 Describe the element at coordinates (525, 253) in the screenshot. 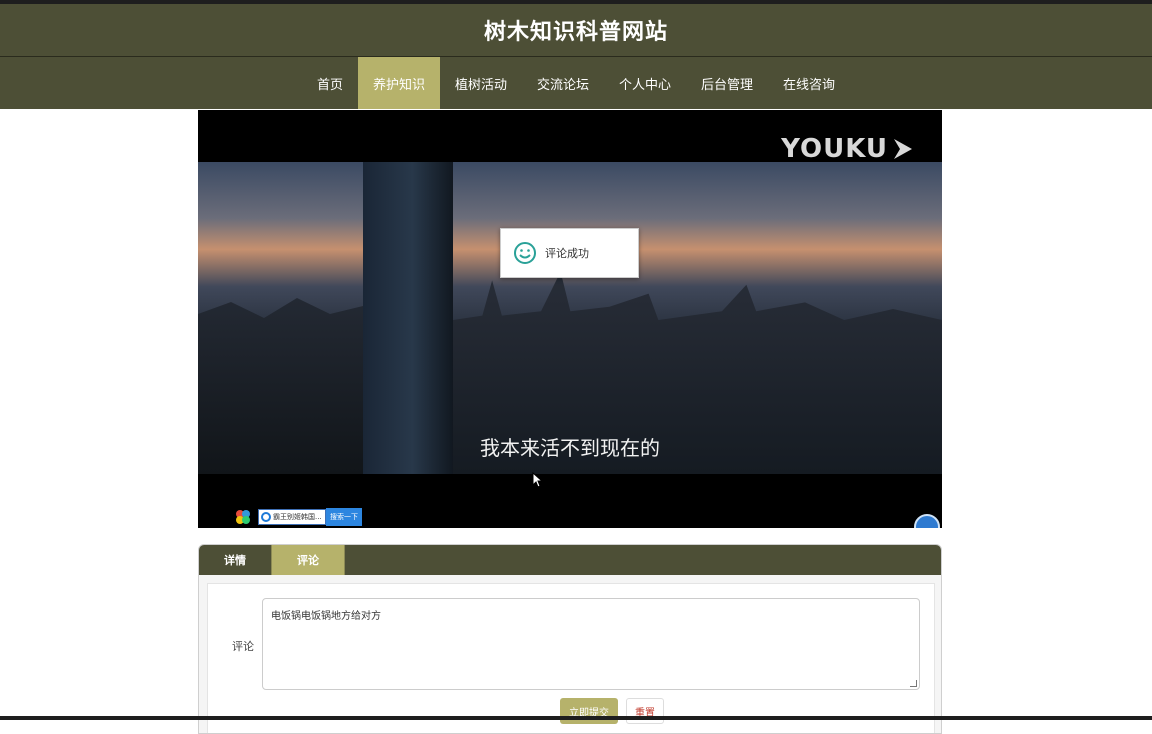

I see `smile-icon` at that location.